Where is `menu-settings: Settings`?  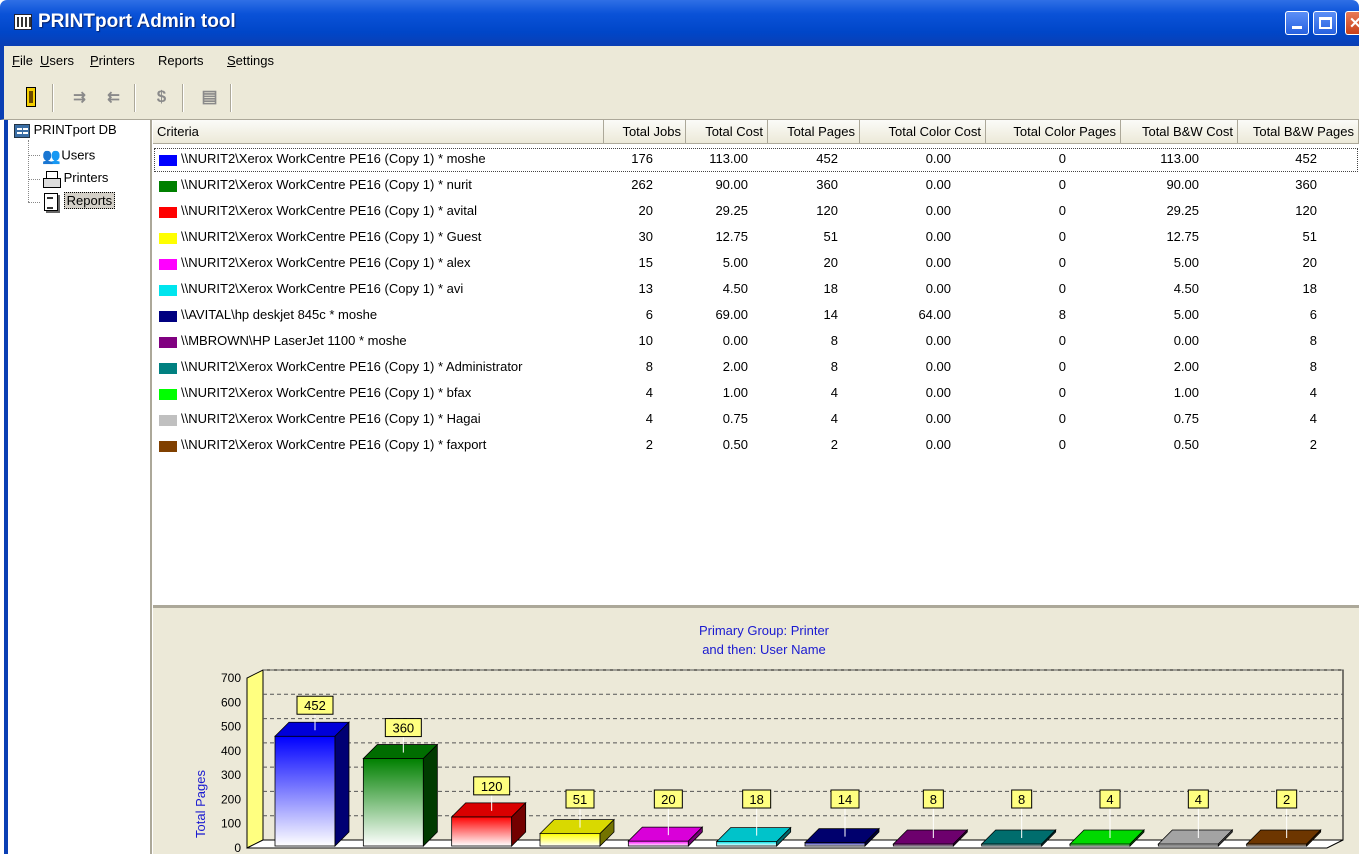 menu-settings: Settings is located at coordinates (250, 60).